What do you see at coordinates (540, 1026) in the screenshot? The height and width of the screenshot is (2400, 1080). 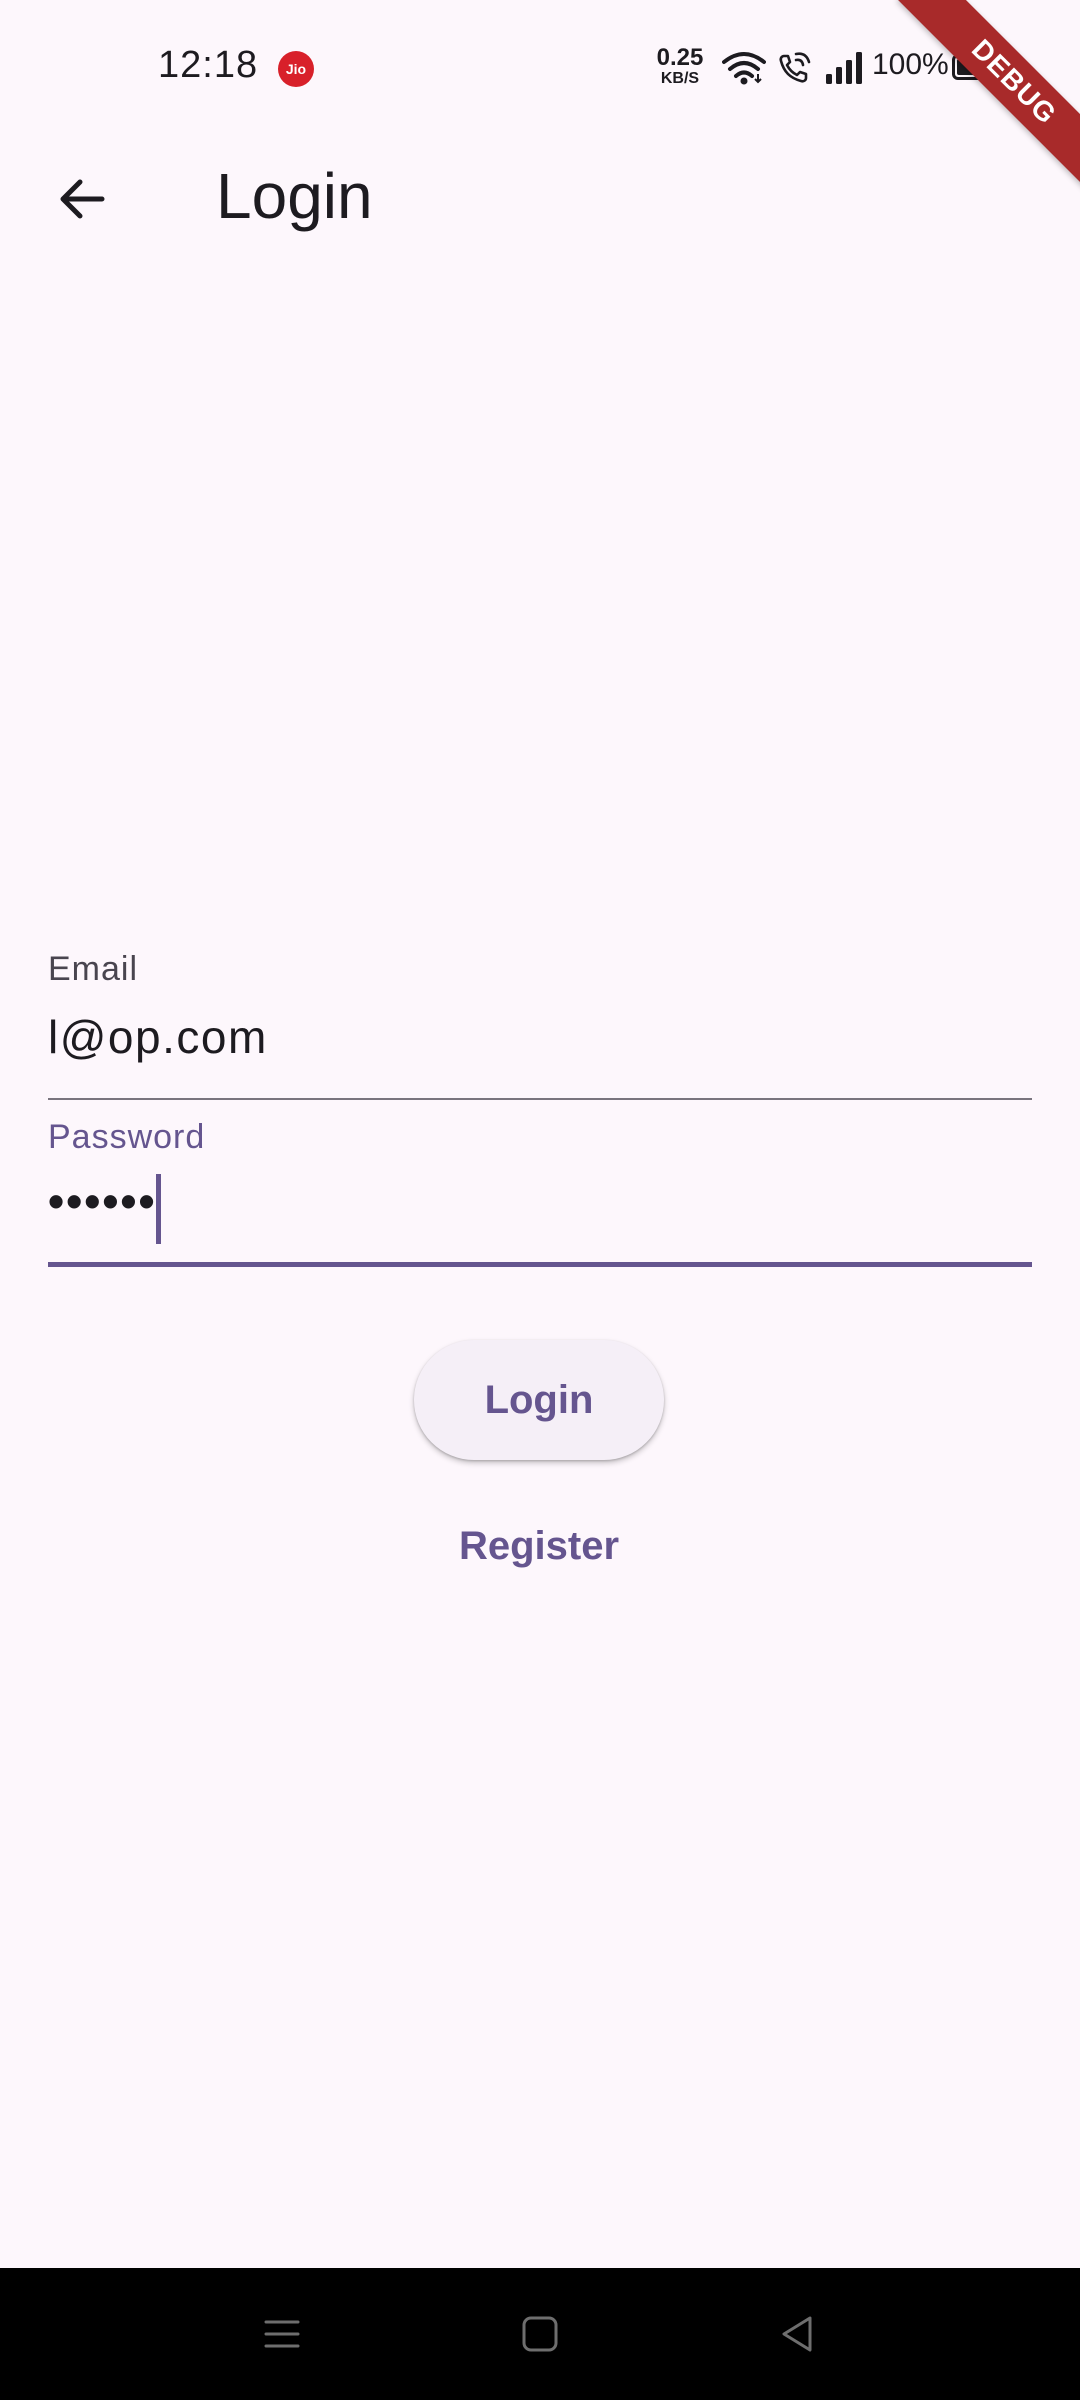 I see `email-field: Email l@op.com` at bounding box center [540, 1026].